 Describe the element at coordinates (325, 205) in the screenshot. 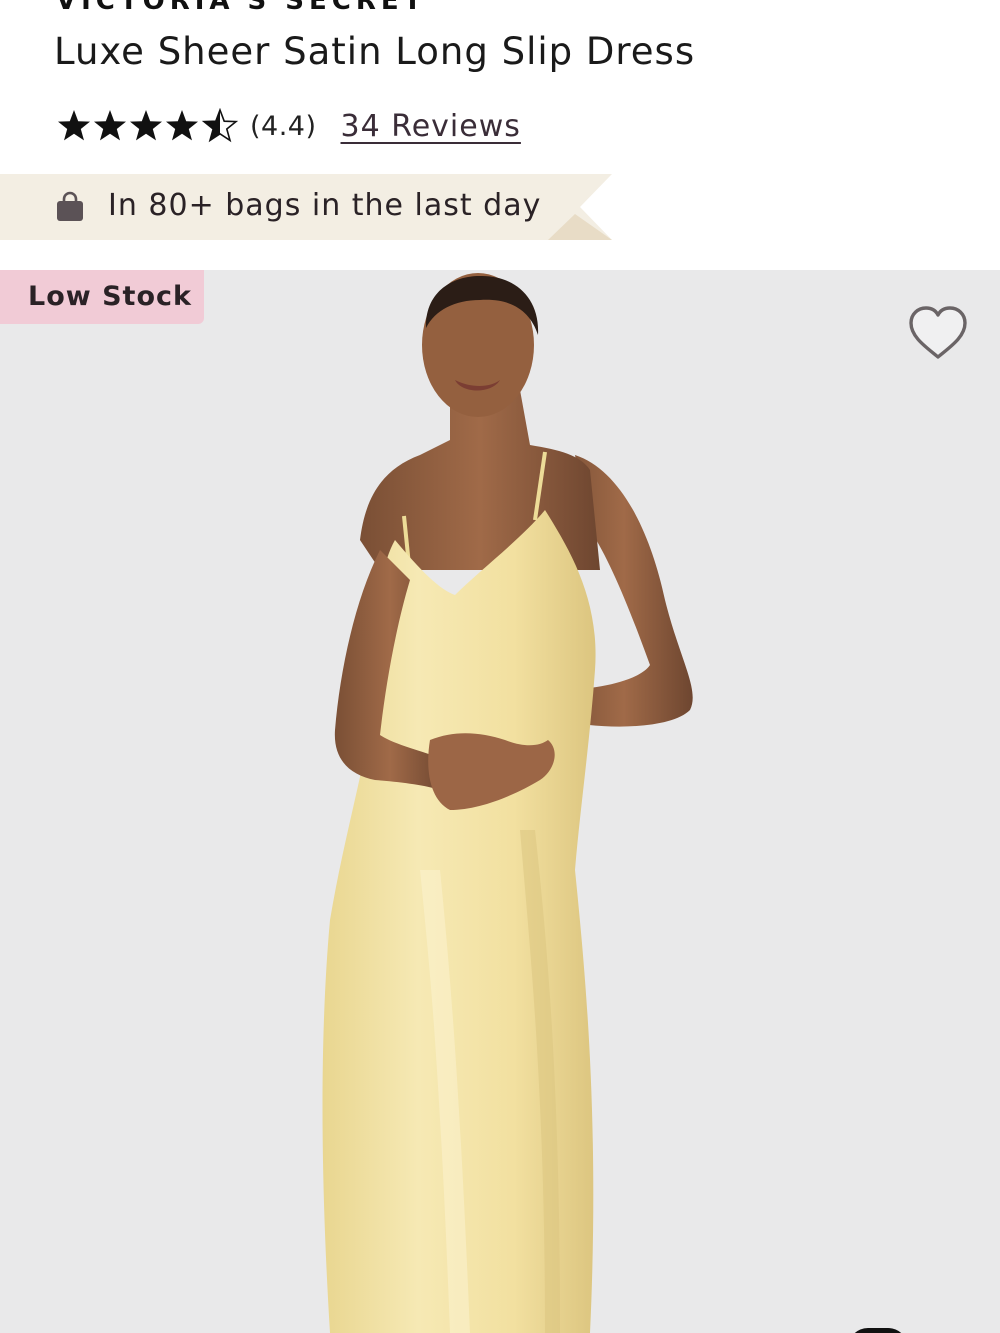

I see `social-proof-text: In 80+ bags in the last day` at that location.